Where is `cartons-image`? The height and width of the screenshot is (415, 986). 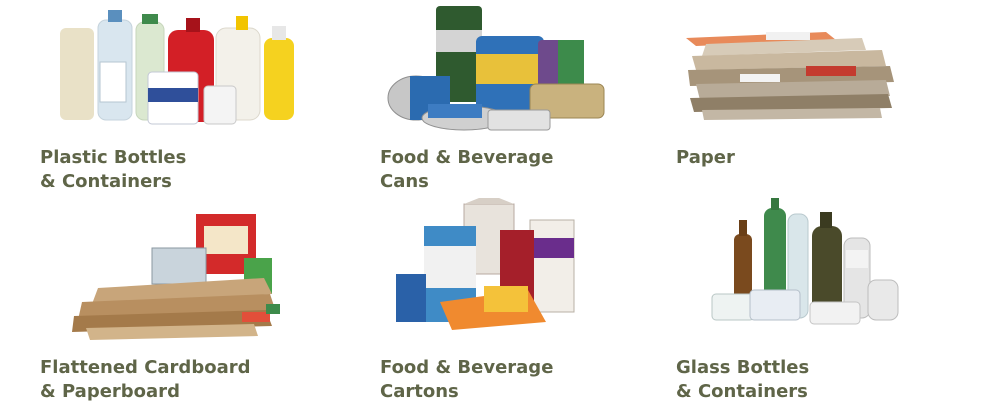 cartons-image is located at coordinates (485, 264).